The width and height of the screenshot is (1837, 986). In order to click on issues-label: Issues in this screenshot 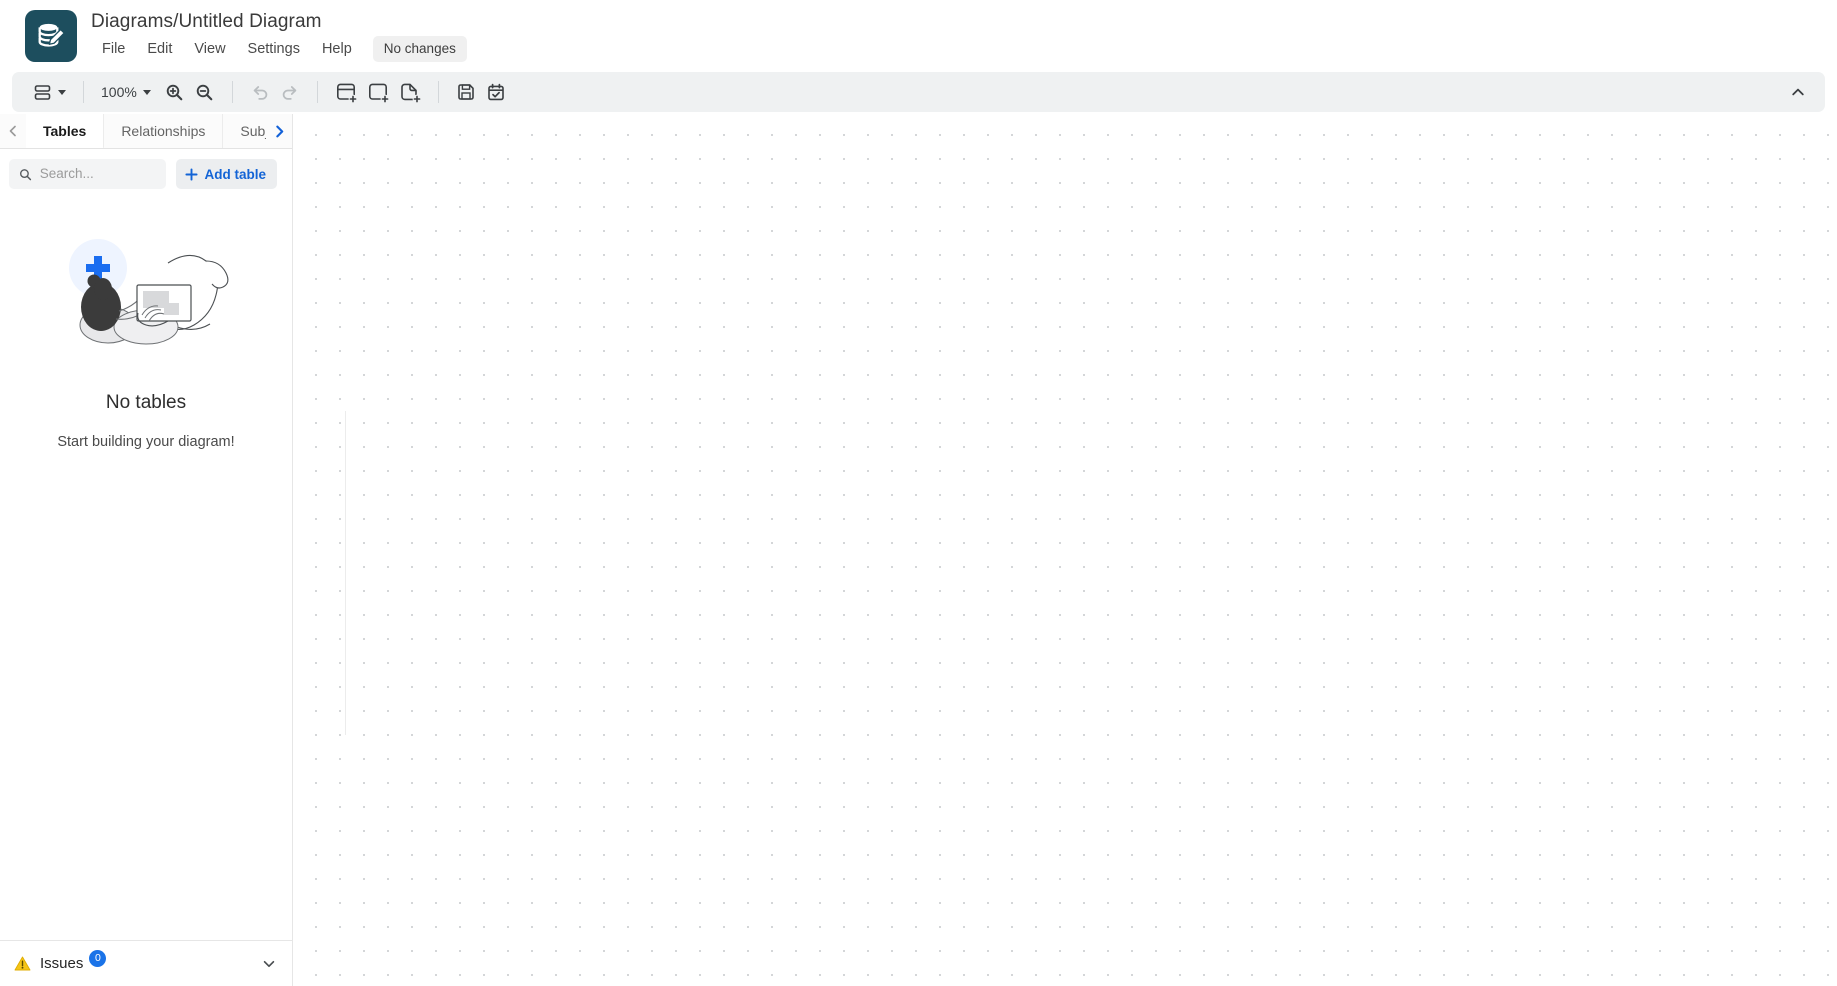, I will do `click(62, 963)`.